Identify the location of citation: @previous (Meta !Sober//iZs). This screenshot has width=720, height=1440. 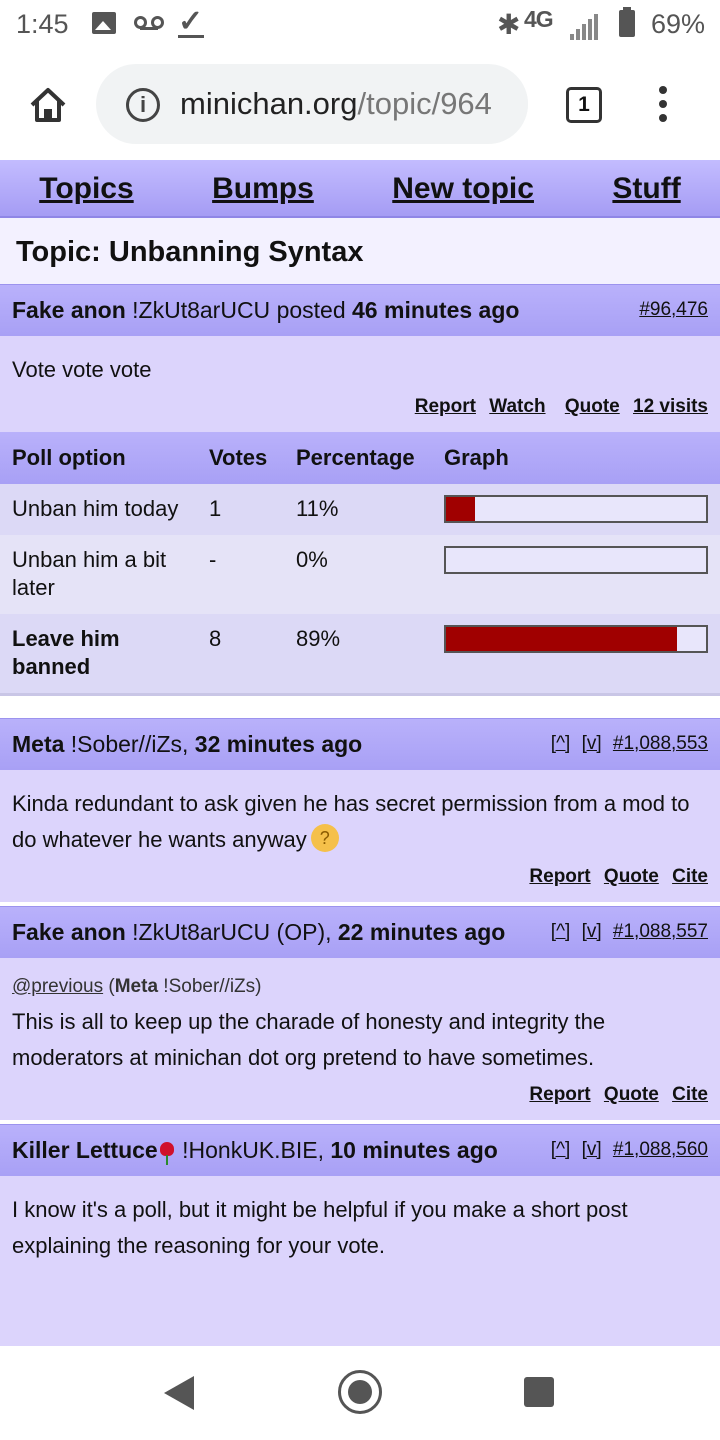
(137, 986).